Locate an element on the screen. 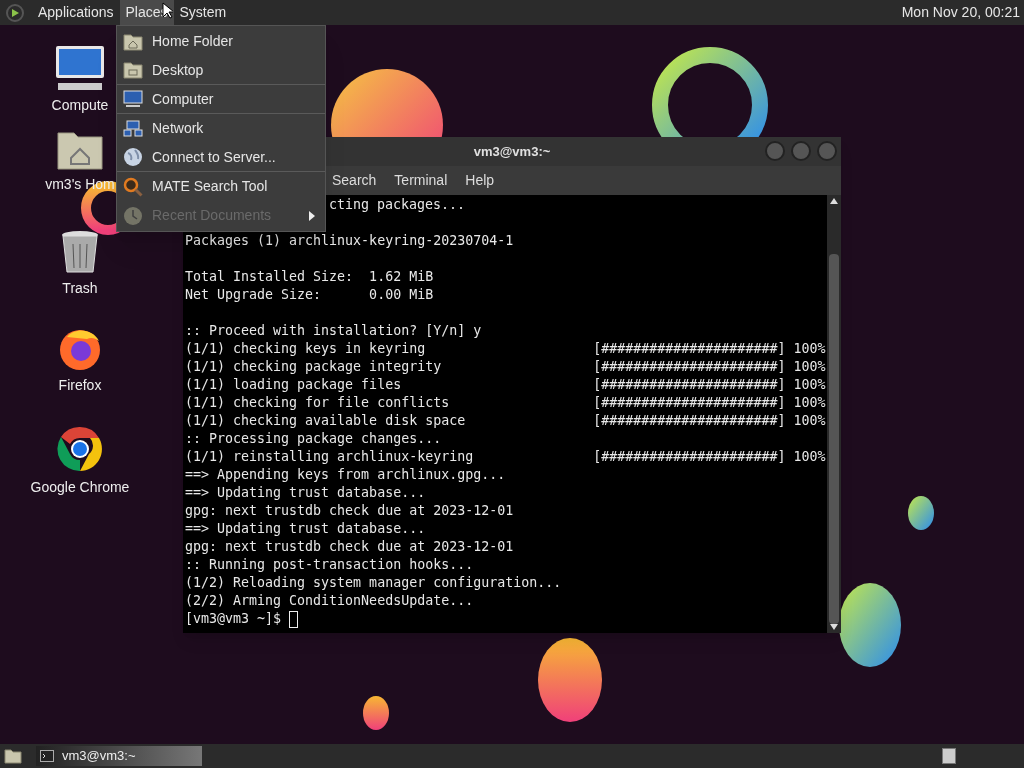 The height and width of the screenshot is (768, 1024). terminal-line: (1/1) checking keys in keyring [######################] 100% is located at coordinates (505, 348).